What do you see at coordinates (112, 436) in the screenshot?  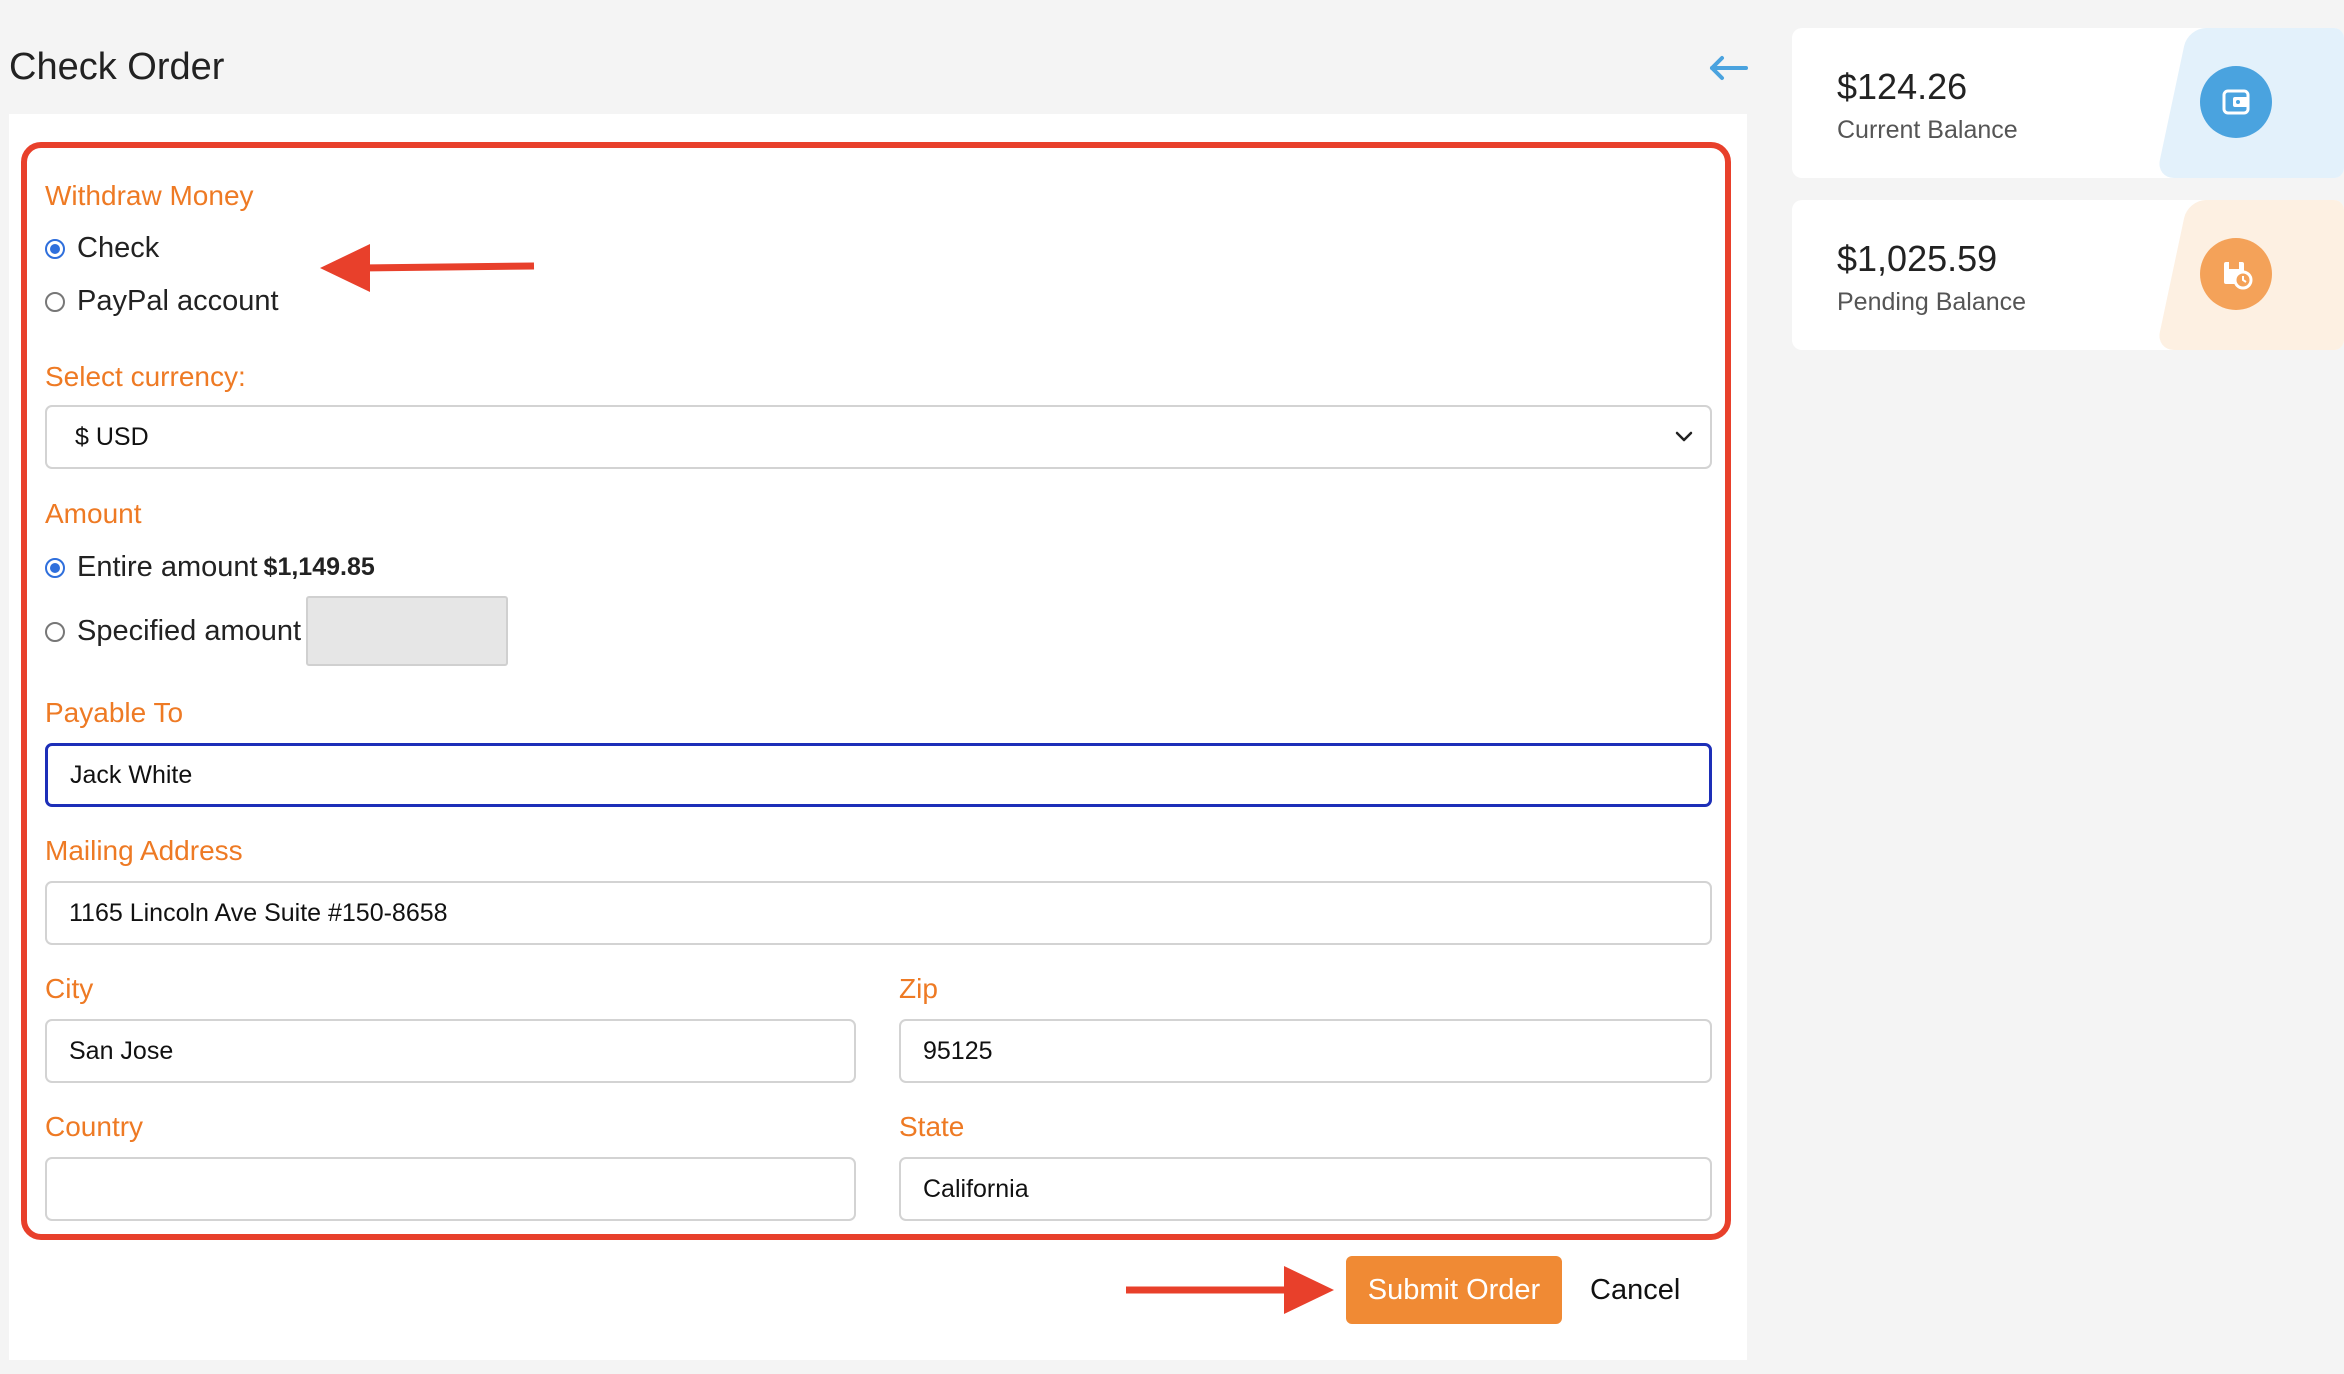 I see `currency-select-value: $ USD` at bounding box center [112, 436].